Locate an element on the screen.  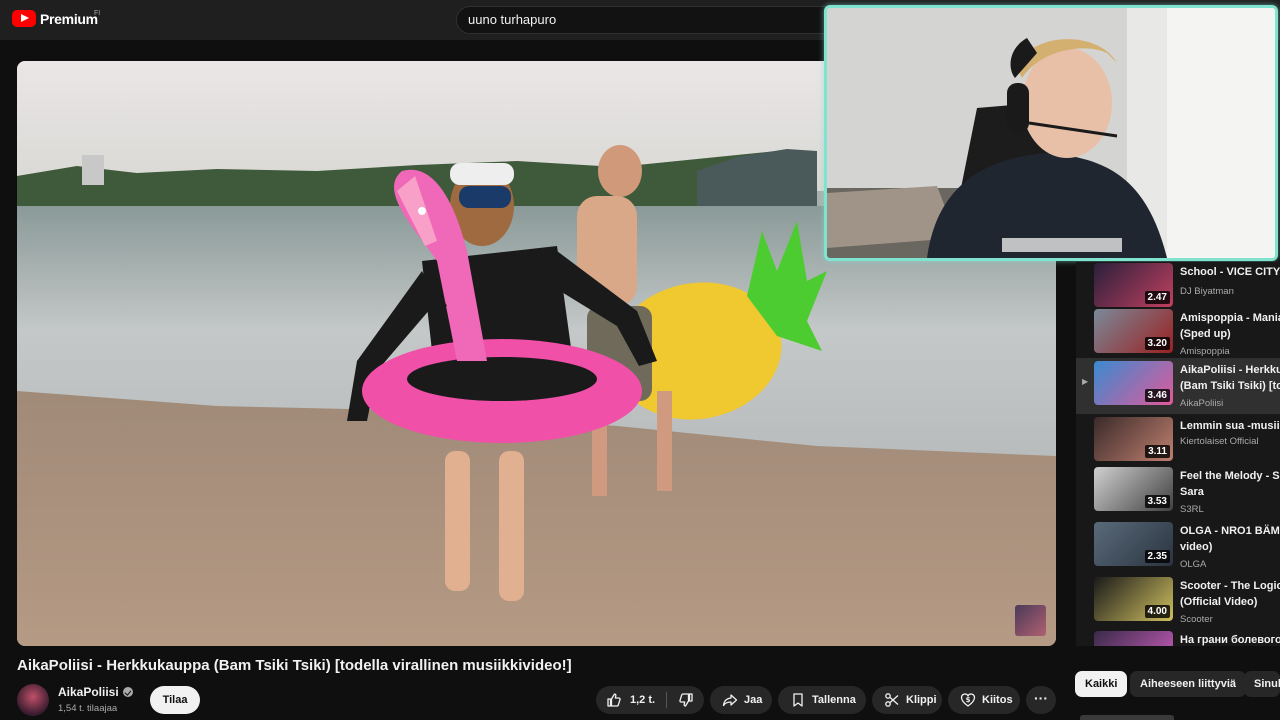
clip-button: Klippi is located at coordinates (907, 700).